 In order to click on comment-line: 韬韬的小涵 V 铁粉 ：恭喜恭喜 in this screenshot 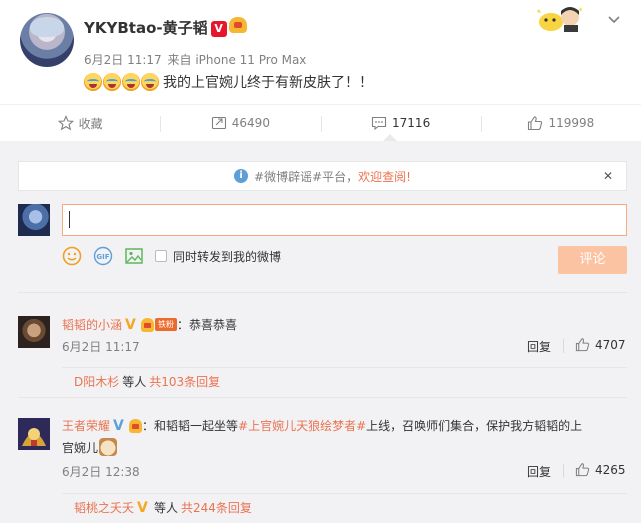, I will do `click(149, 324)`.